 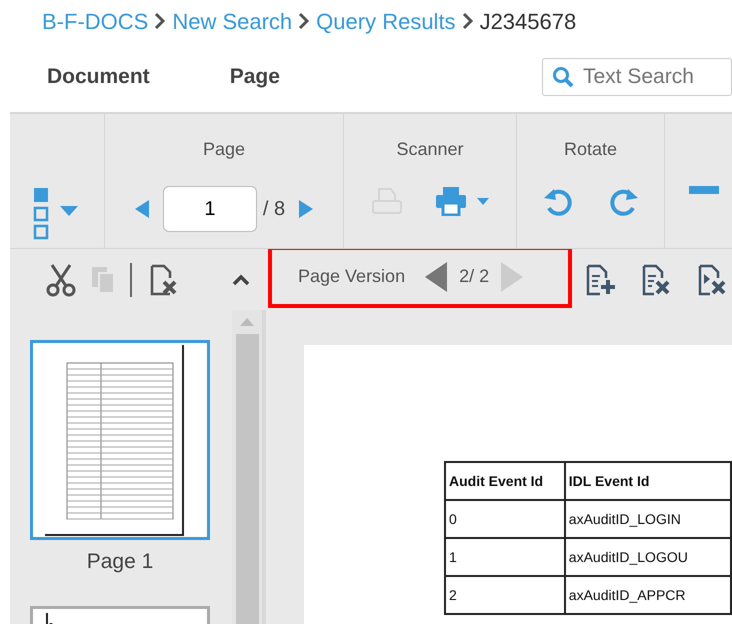 I want to click on group-label: Page, so click(x=224, y=149).